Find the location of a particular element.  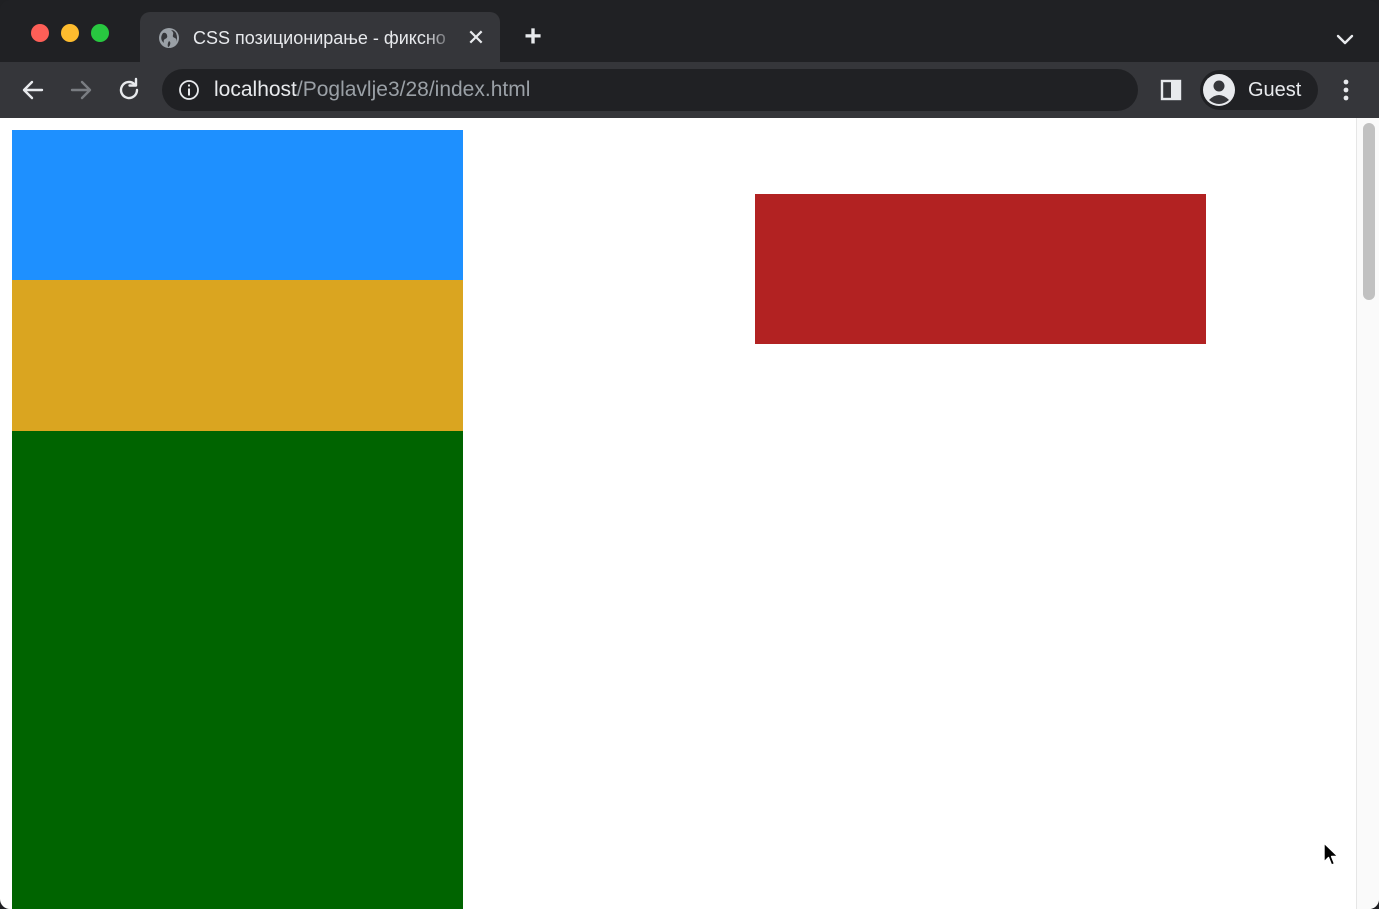

chevron-down-icon is located at coordinates (1345, 39).